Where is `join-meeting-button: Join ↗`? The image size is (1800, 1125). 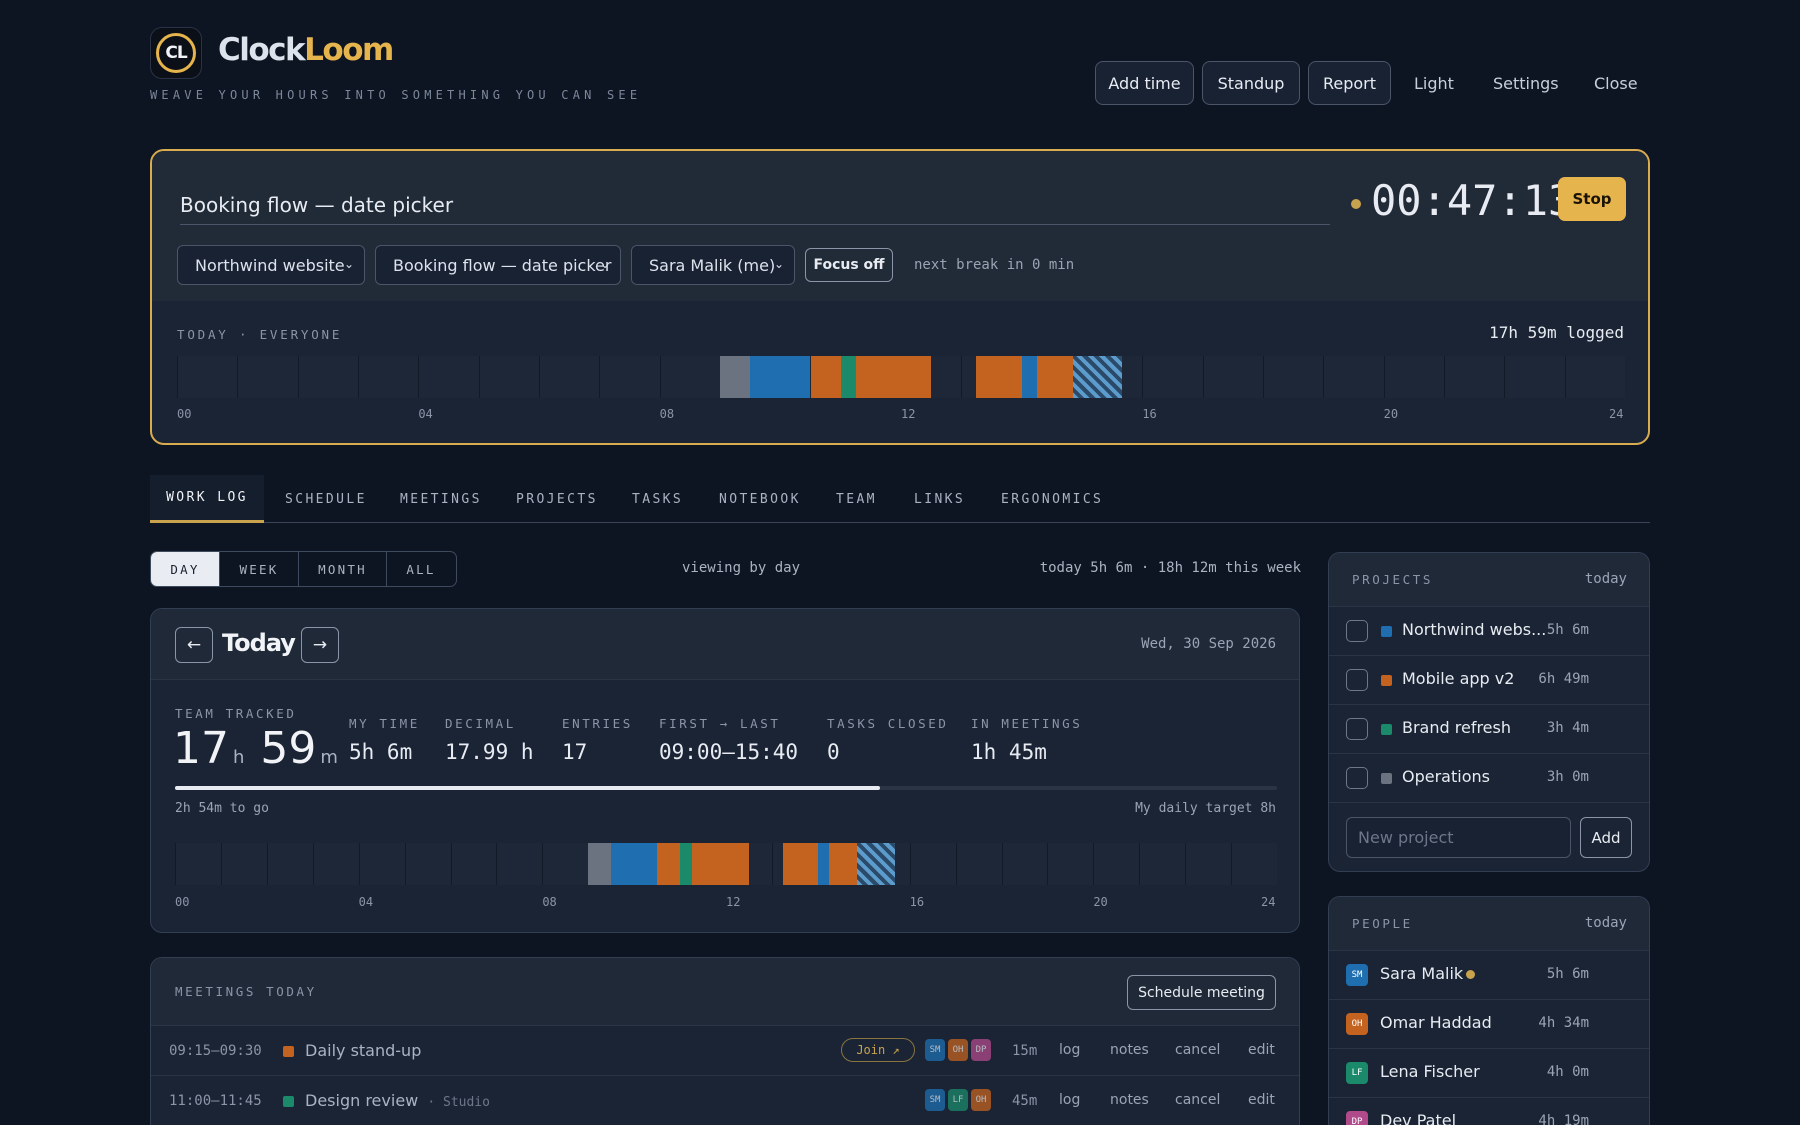
join-meeting-button: Join ↗ is located at coordinates (878, 1050).